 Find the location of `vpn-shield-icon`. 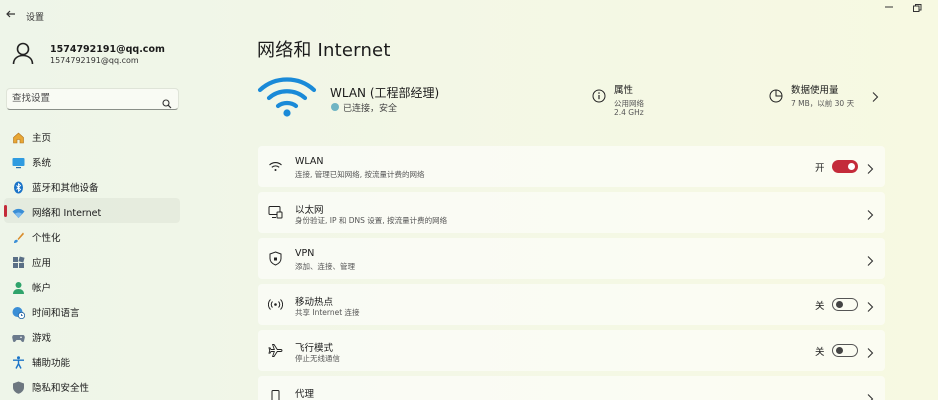

vpn-shield-icon is located at coordinates (275, 258).